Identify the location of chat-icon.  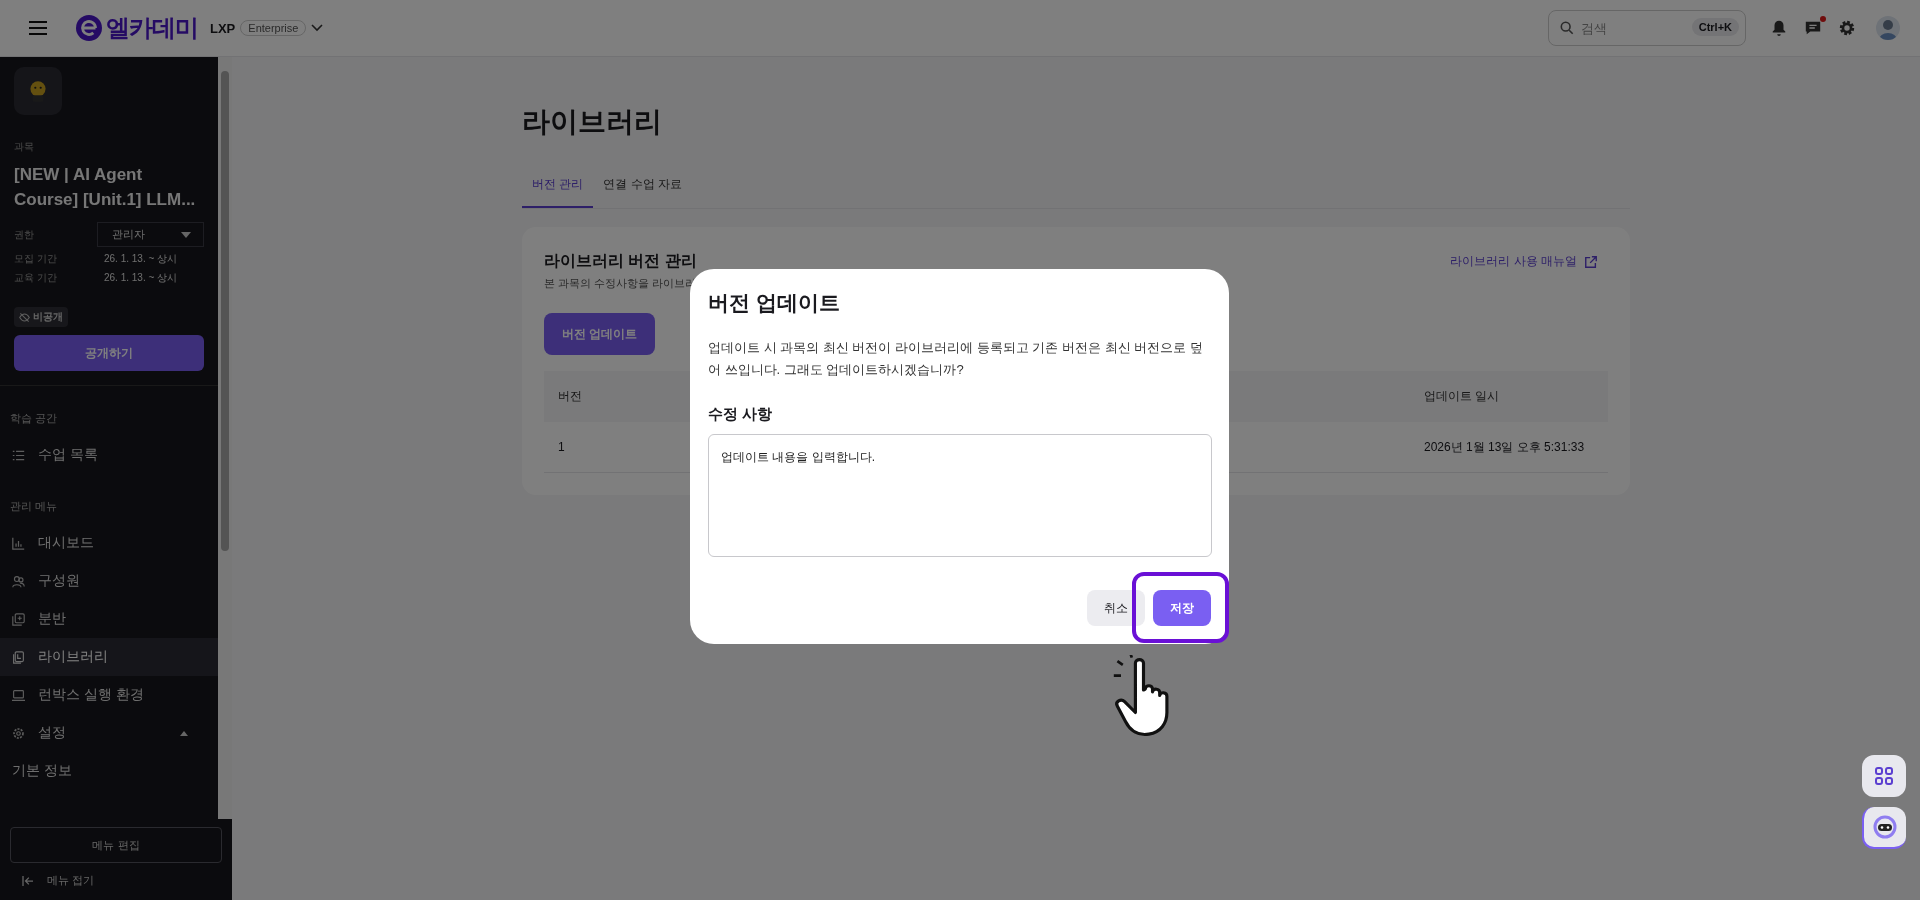
(1813, 28).